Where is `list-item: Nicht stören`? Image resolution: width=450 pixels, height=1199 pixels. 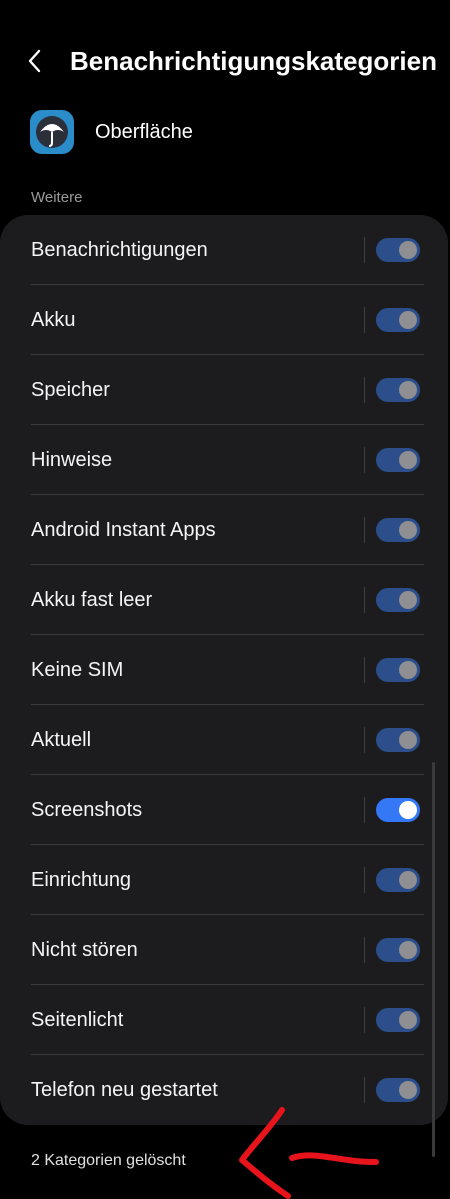
list-item: Nicht stören is located at coordinates (224, 950).